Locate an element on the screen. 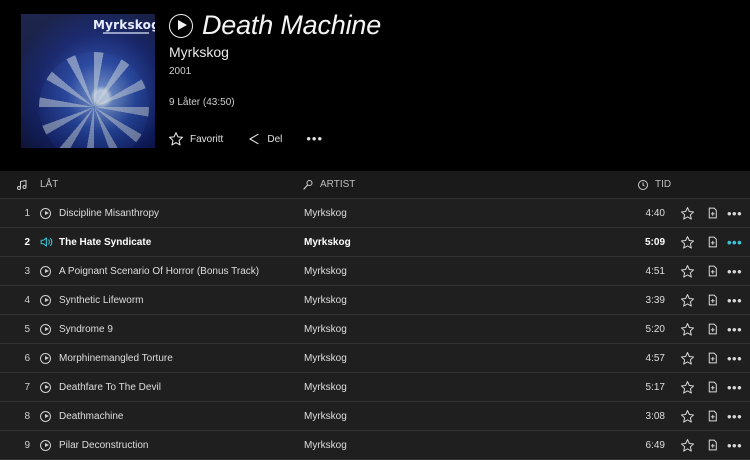  track-row: 5 Syndrome 9 Myrkskog 5:20 ••• is located at coordinates (375, 329).